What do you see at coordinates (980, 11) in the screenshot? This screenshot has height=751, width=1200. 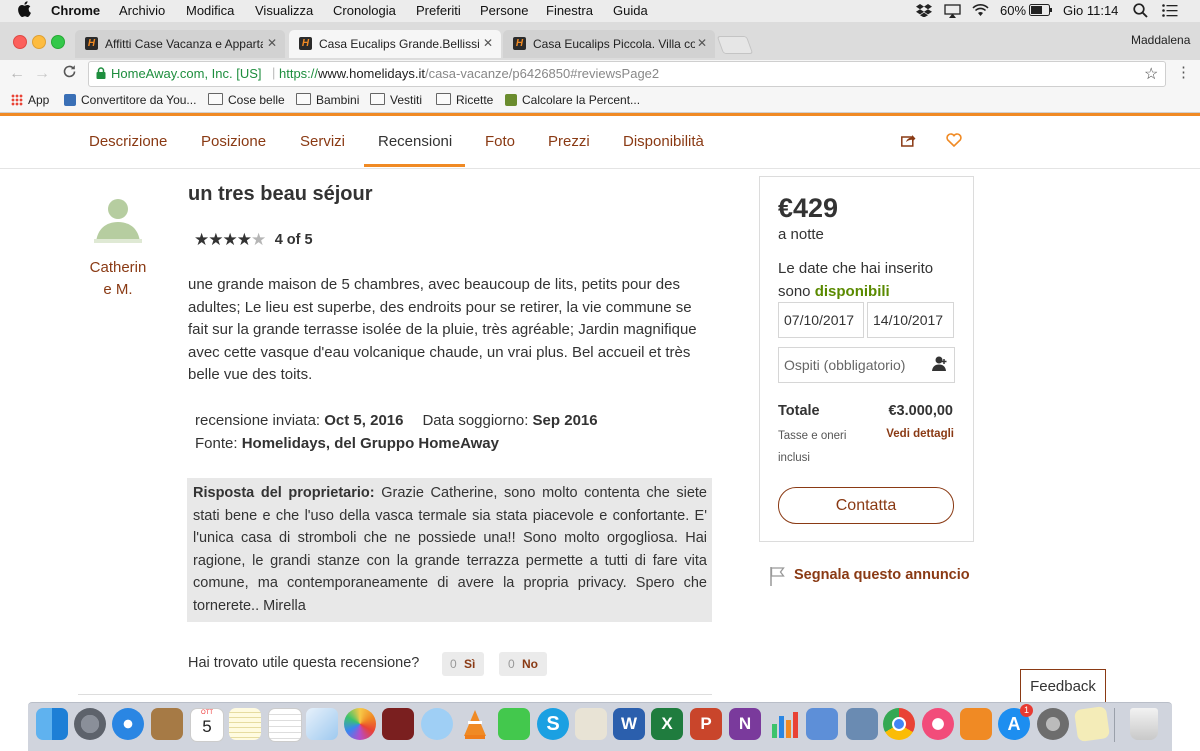 I see `wifi-icon` at bounding box center [980, 11].